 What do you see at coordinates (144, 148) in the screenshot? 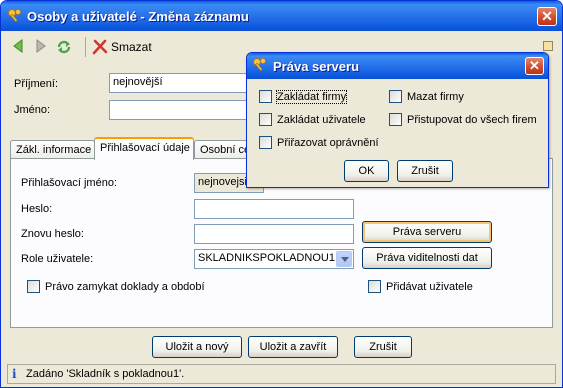
I see `tab-login-details: Přihlašovací údaje` at bounding box center [144, 148].